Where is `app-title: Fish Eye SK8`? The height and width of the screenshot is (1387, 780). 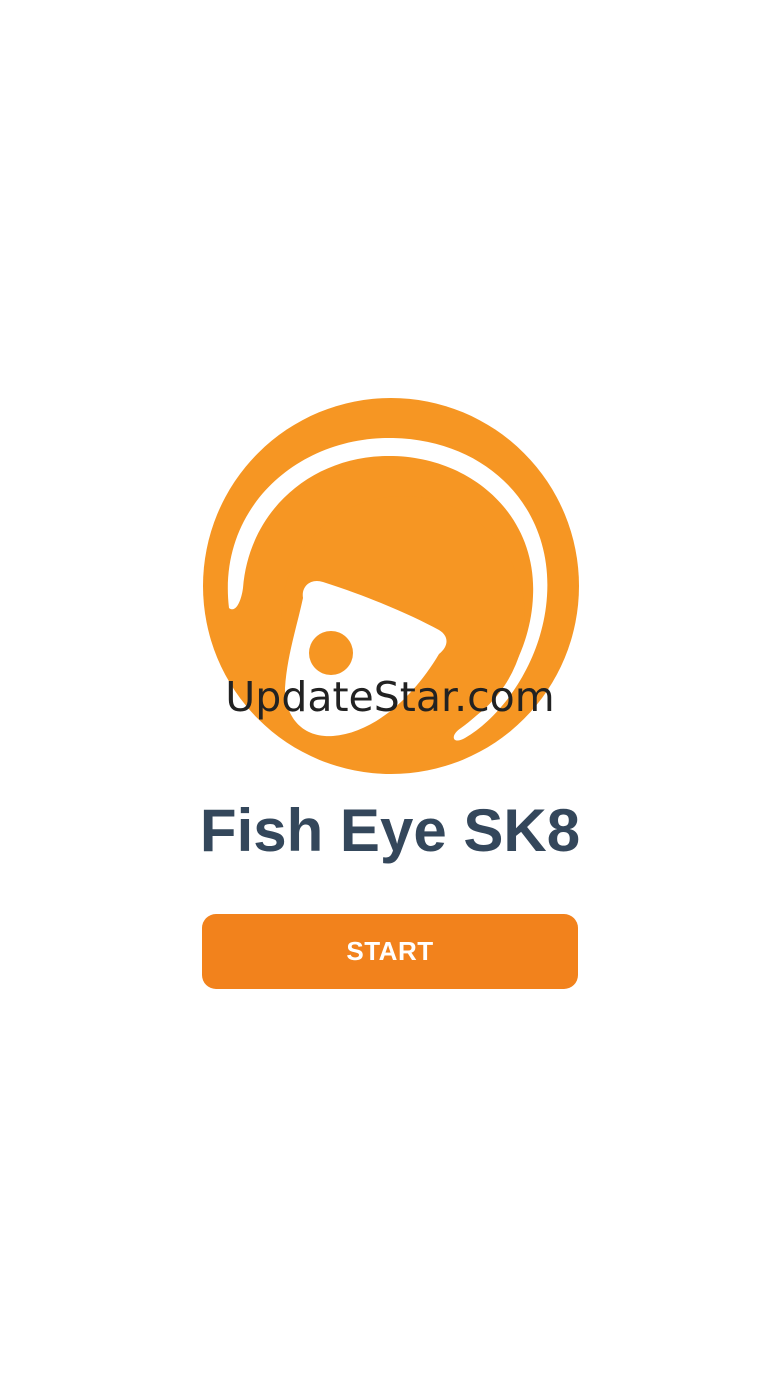
app-title: Fish Eye SK8 is located at coordinates (390, 830).